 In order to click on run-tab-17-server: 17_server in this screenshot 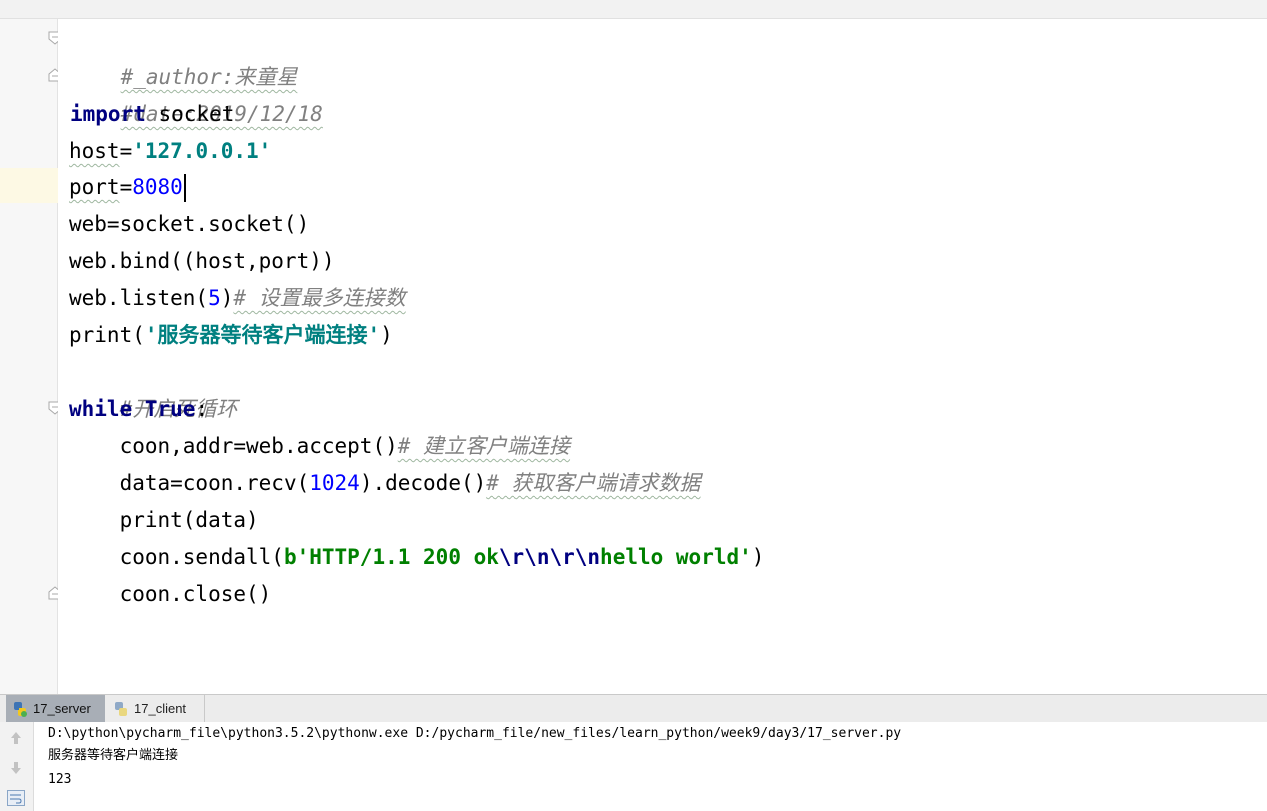, I will do `click(55, 708)`.